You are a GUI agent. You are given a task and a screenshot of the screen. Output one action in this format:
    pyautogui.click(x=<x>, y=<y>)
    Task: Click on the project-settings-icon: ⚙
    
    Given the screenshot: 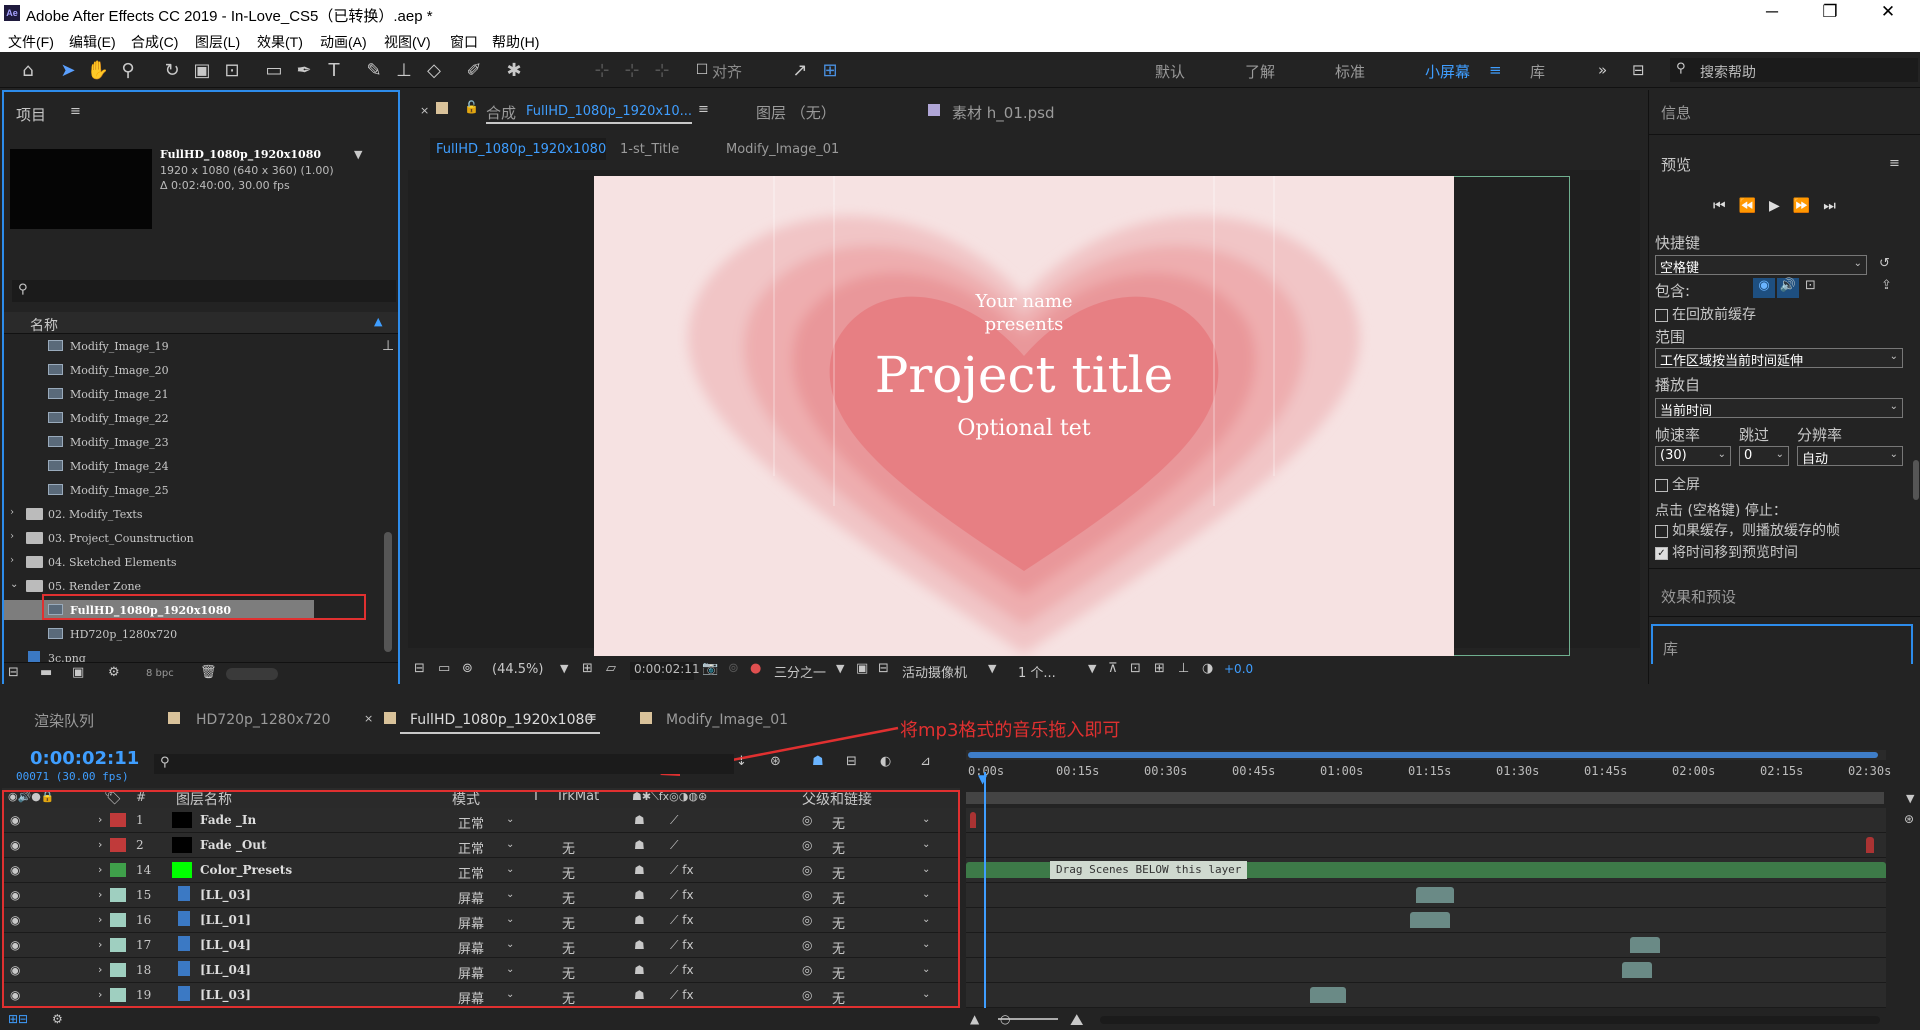 What is the action you would take?
    pyautogui.click(x=114, y=672)
    